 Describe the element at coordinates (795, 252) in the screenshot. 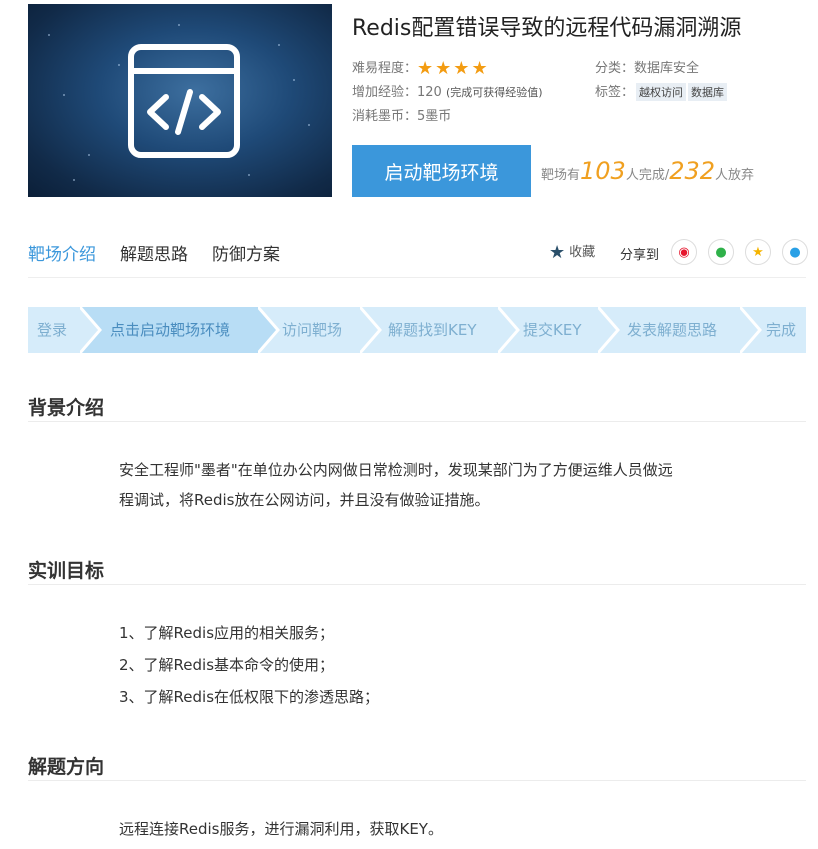

I see `qq-icon: ●` at that location.